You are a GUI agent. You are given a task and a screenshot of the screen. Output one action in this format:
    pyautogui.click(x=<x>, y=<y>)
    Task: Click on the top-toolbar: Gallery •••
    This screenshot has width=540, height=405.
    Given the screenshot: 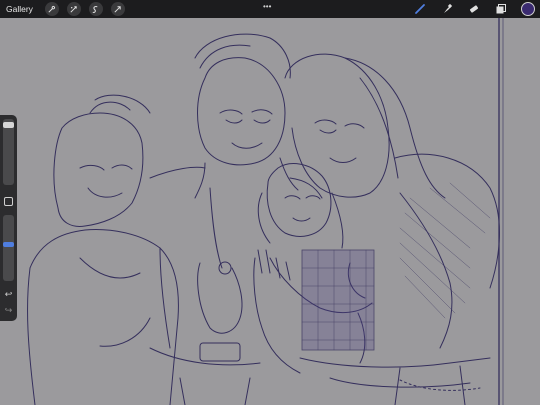 What is the action you would take?
    pyautogui.click(x=270, y=9)
    